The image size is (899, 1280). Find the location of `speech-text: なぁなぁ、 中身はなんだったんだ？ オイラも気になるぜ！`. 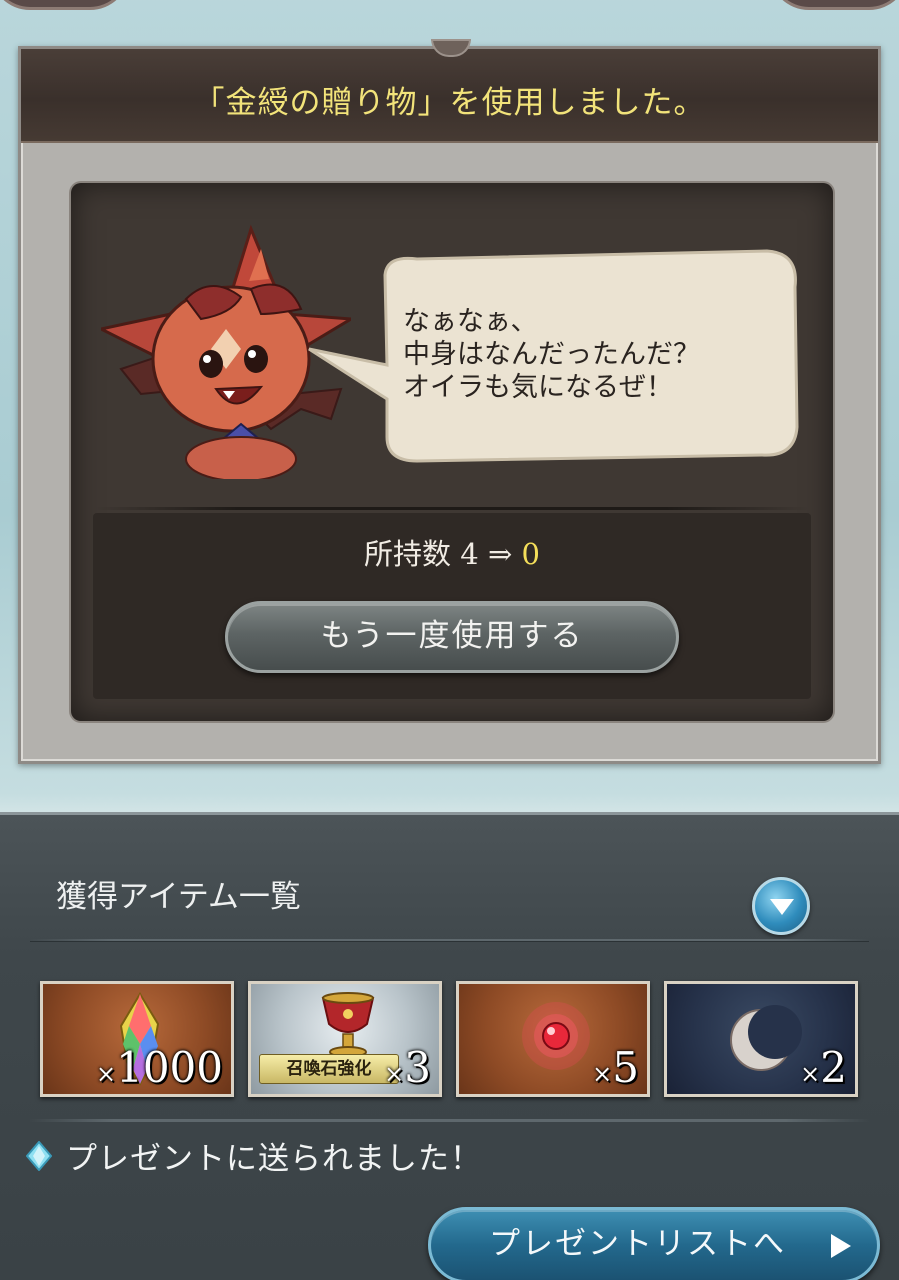

speech-text: なぁなぁ、 中身はなんだったんだ？ オイラも気になるぜ！ is located at coordinates (593, 354).